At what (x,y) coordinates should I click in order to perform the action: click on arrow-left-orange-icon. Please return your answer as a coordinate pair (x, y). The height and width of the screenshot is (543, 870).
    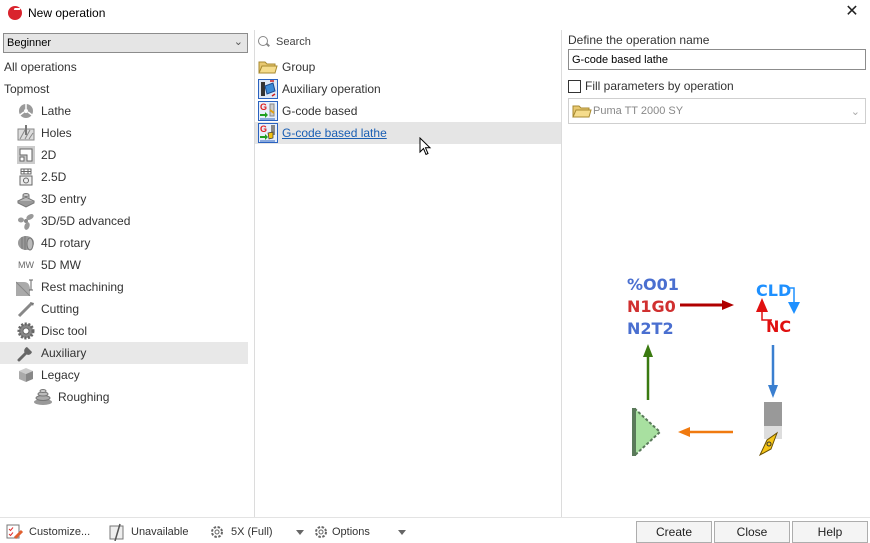
    Looking at the image, I should click on (705, 432).